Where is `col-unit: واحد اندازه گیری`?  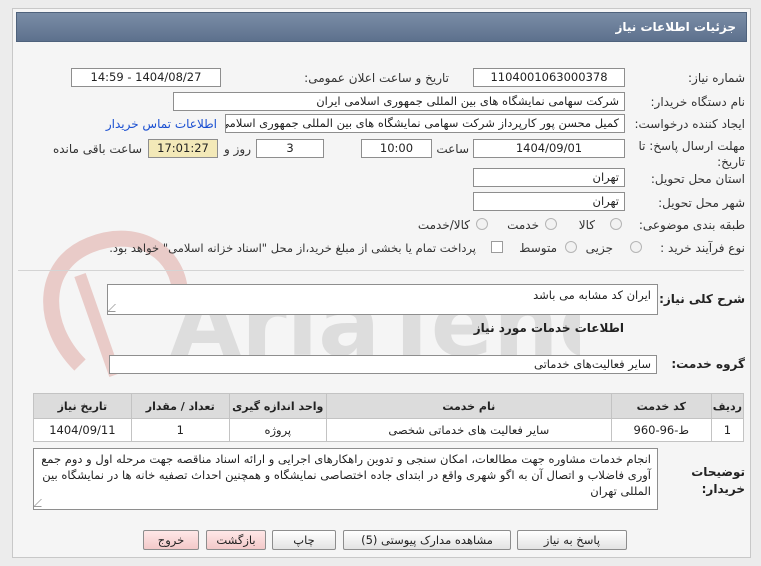 col-unit: واحد اندازه گیری is located at coordinates (277, 406).